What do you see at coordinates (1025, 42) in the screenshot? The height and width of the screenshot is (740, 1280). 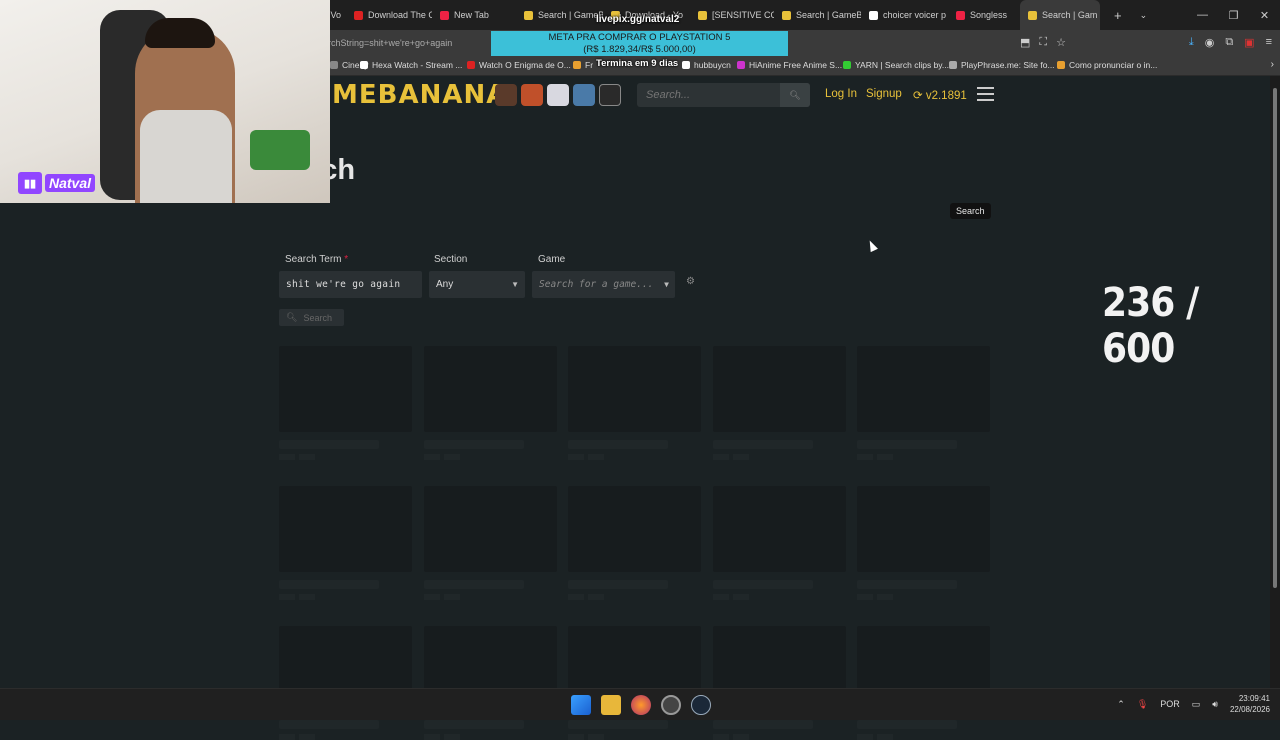 I see `install-app-icon: ⬒` at bounding box center [1025, 42].